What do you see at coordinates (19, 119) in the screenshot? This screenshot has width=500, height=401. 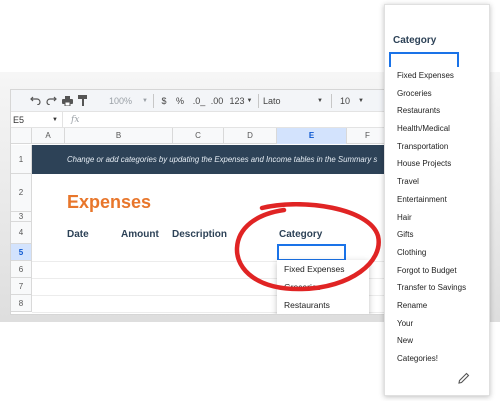 I see `cell-reference: E5` at bounding box center [19, 119].